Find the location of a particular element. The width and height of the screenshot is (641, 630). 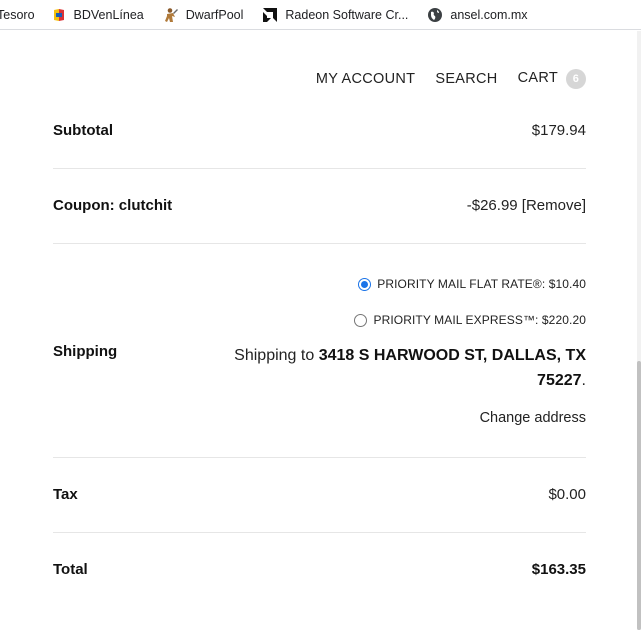

bookmark-bdvenlinea: BDVenLínea is located at coordinates (97, 14).